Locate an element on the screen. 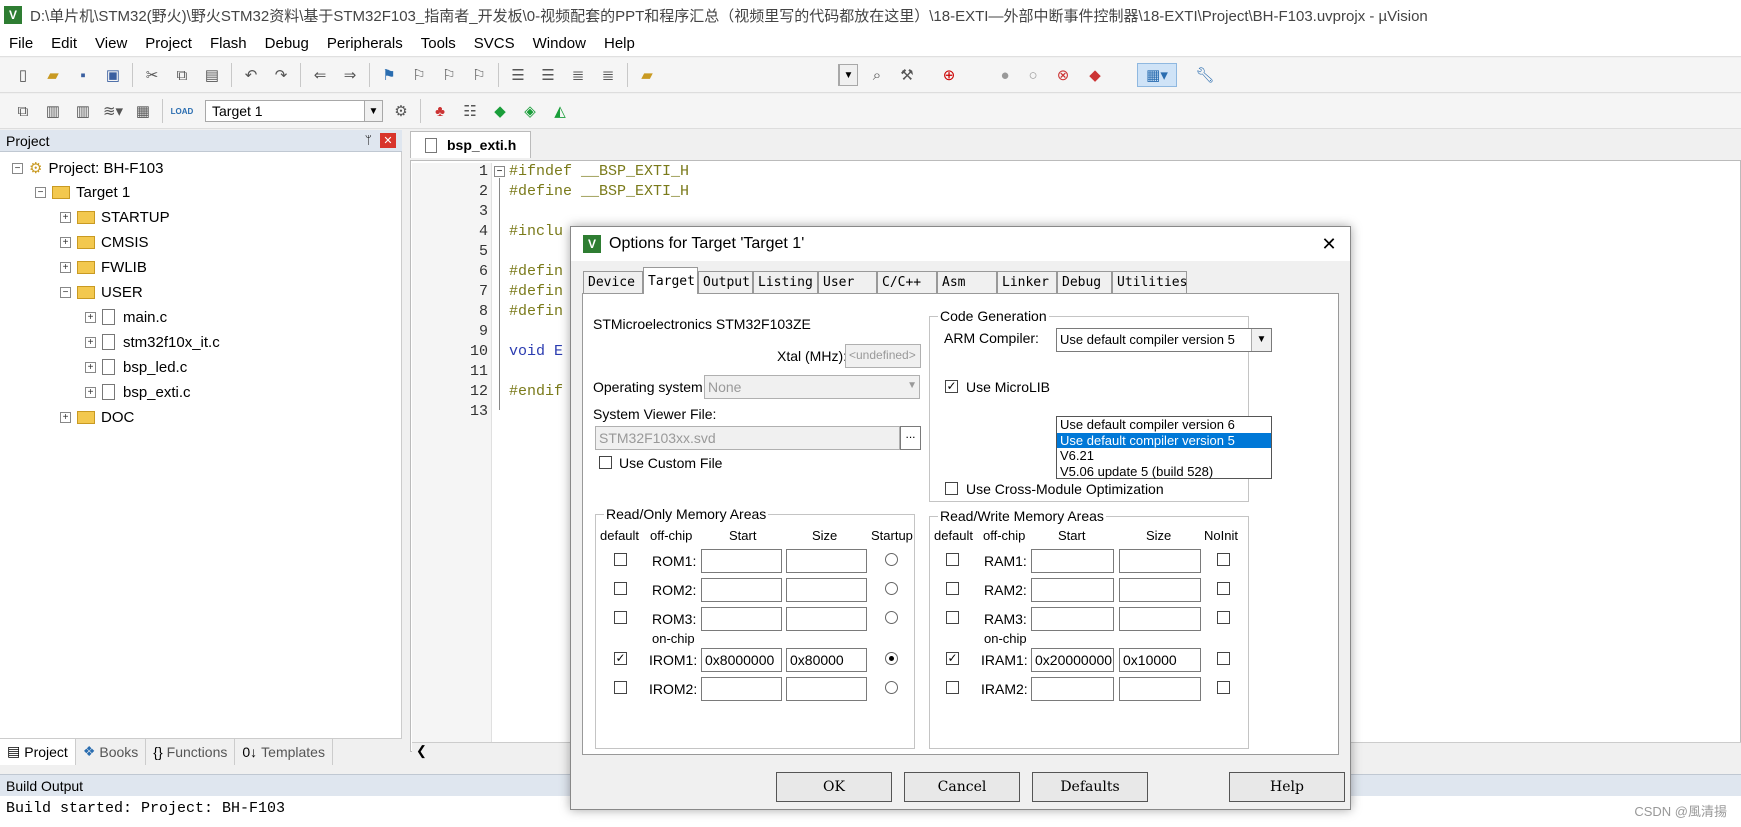 This screenshot has width=1741, height=827. irom2-default-checkbox is located at coordinates (620, 687).